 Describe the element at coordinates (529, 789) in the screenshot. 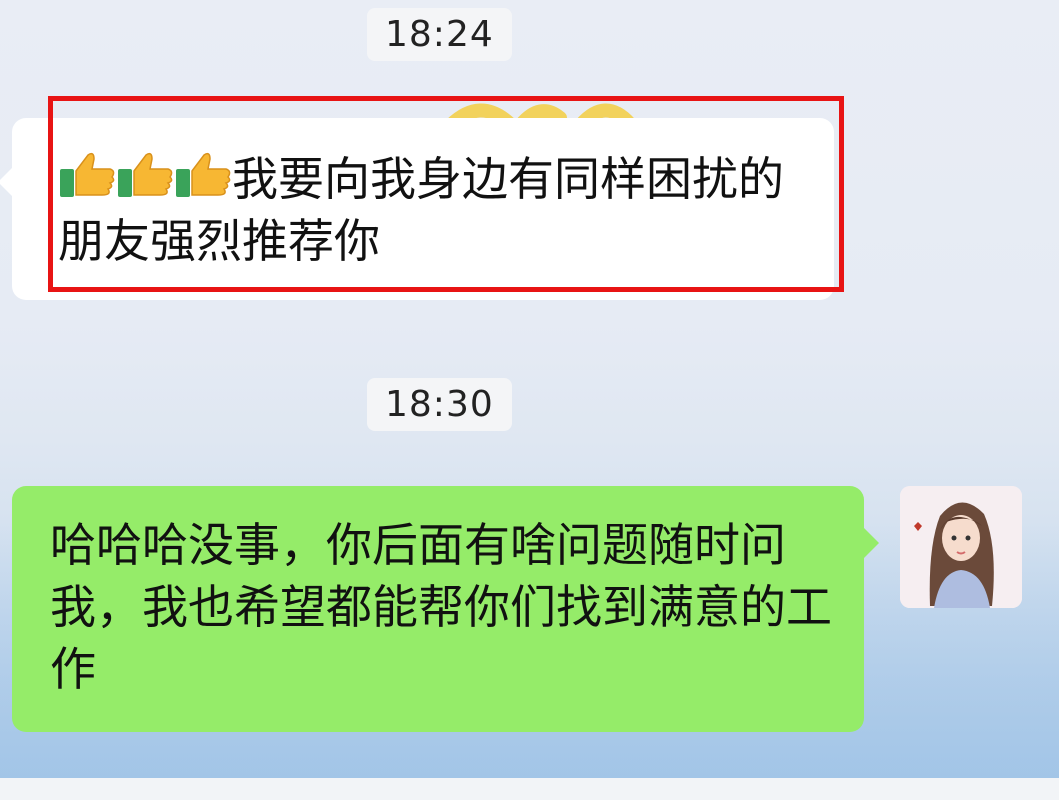

I see `input-bar-edge` at that location.